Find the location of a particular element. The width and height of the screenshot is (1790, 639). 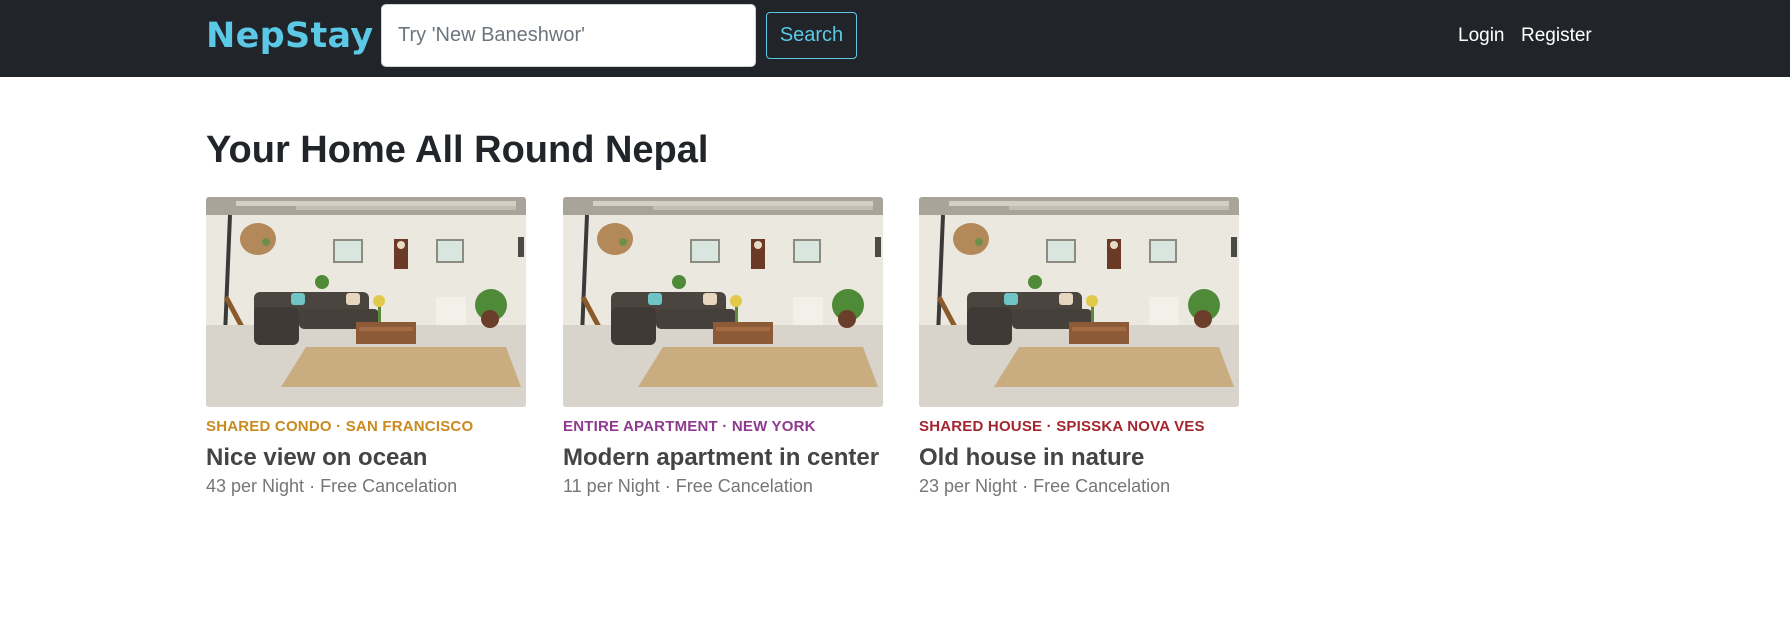

top-navbar: NepStay Search Login Register is located at coordinates (895, 38).